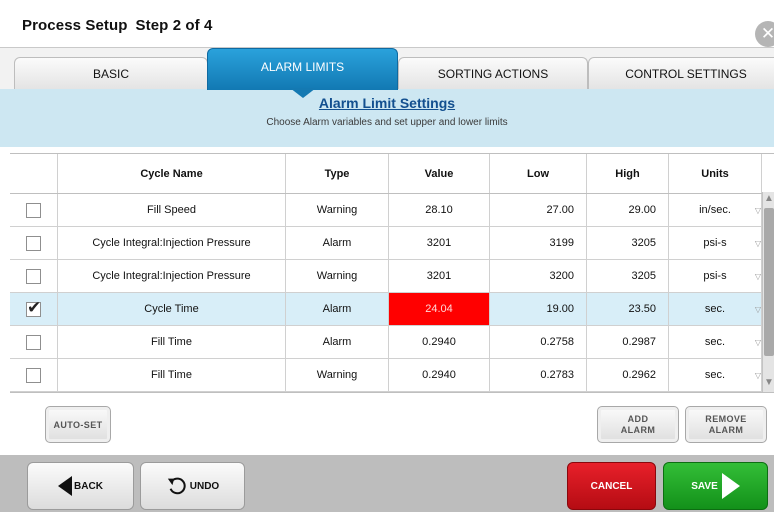  What do you see at coordinates (538, 243) in the screenshot?
I see `low-limit-cell: 3199` at bounding box center [538, 243].